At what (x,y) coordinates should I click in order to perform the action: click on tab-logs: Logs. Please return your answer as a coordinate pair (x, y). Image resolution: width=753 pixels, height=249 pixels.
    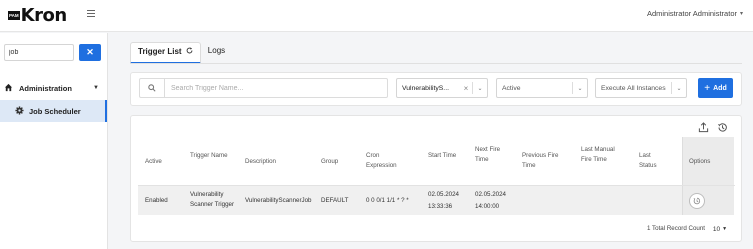
    Looking at the image, I should click on (216, 53).